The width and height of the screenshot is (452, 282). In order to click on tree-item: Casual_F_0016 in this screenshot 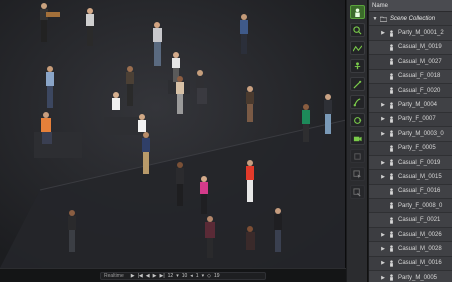, I will do `click(410, 192)`.